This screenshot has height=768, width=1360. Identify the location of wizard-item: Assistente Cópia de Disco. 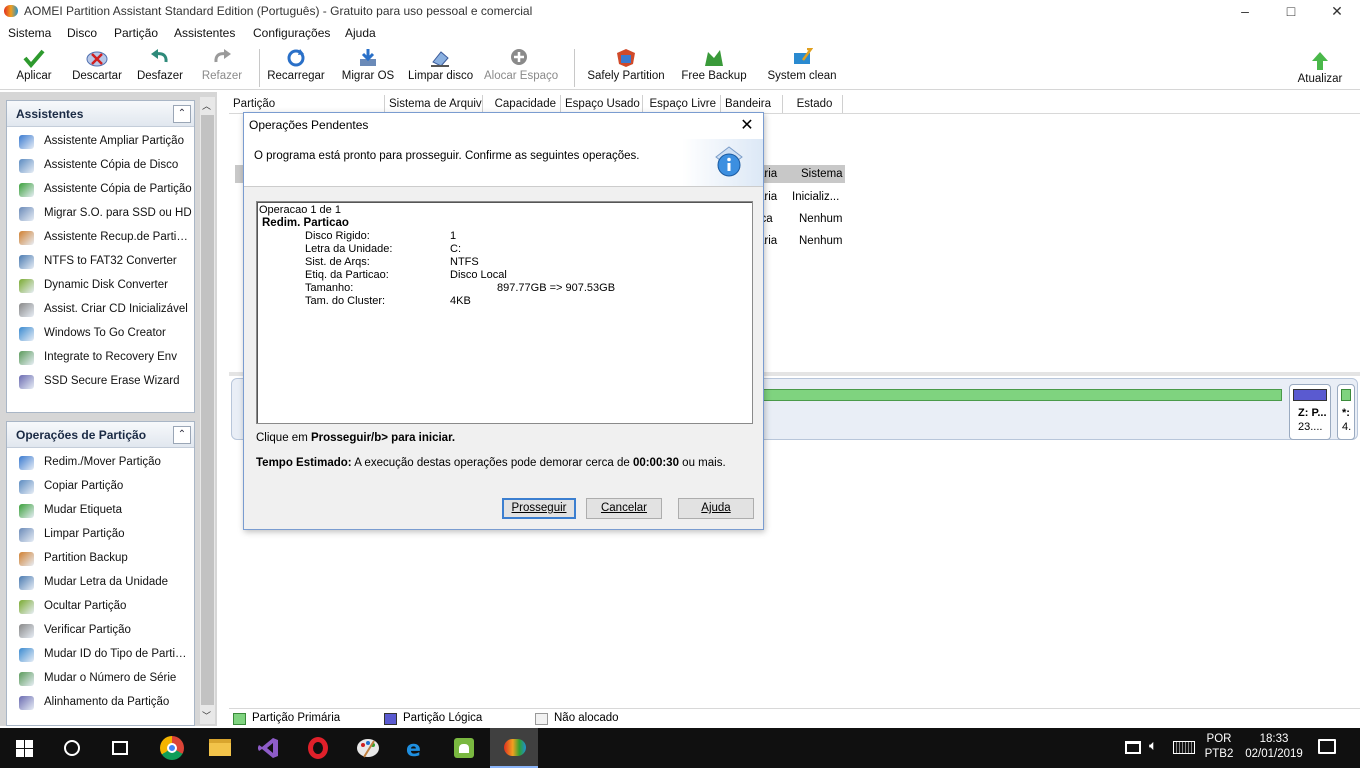
(100, 166).